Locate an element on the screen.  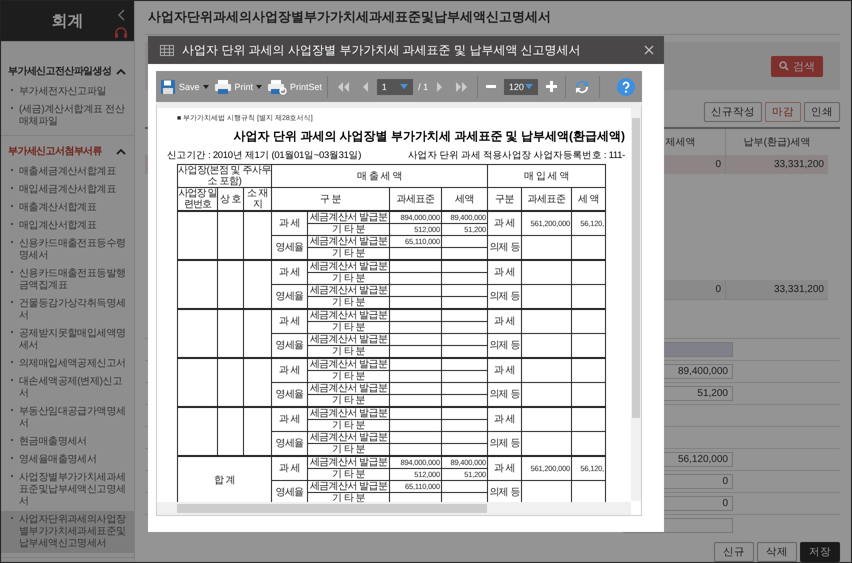
sidebar-item: 사업자단위과세의사업장별부가가치세과세표준및납부세액신고명세서 is located at coordinates (67, 532).